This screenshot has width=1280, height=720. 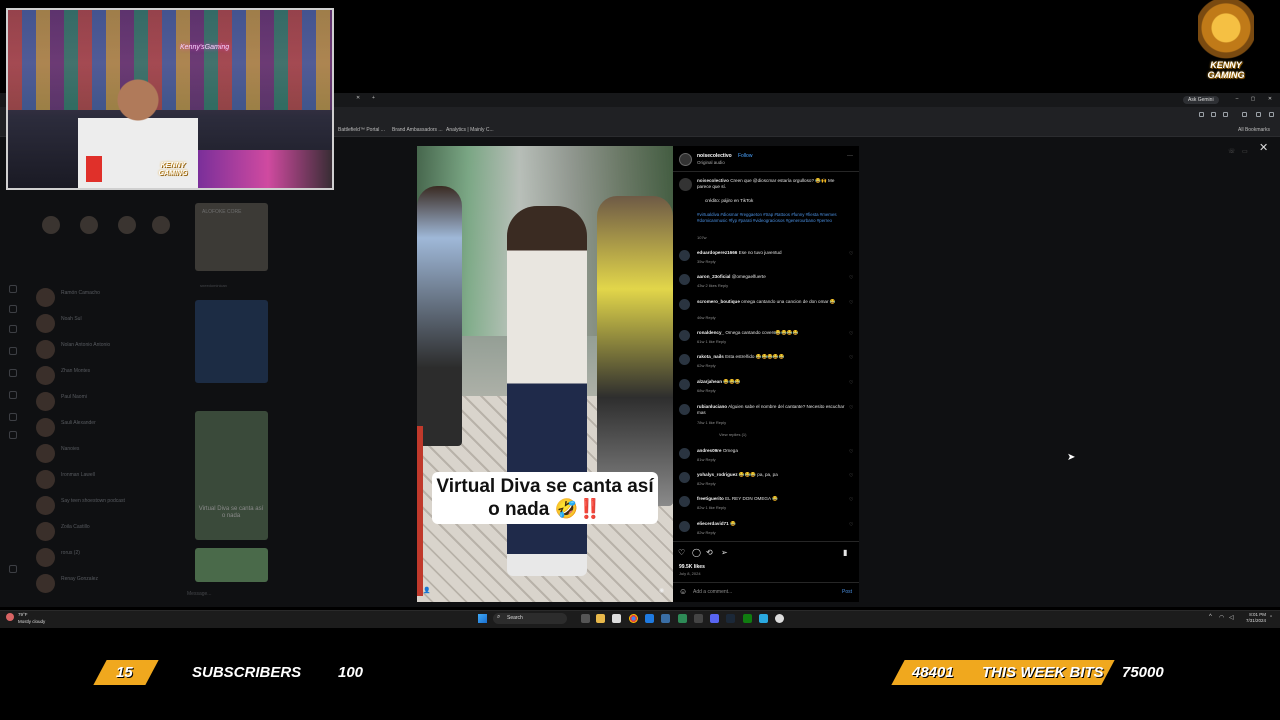 What do you see at coordinates (683, 591) in the screenshot?
I see `emoji-icon: ☺` at bounding box center [683, 591].